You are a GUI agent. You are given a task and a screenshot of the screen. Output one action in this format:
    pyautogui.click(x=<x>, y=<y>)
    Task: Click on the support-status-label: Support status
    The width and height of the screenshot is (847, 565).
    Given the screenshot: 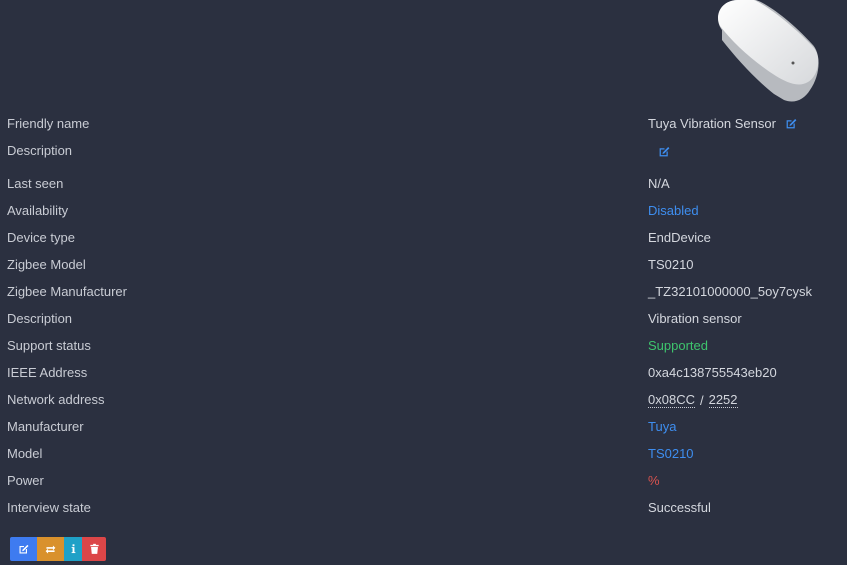 What is the action you would take?
    pyautogui.click(x=49, y=345)
    